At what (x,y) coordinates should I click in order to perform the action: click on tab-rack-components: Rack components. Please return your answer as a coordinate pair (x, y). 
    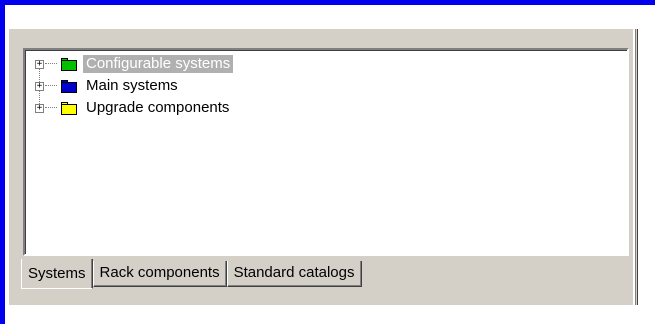
    Looking at the image, I should click on (159, 274).